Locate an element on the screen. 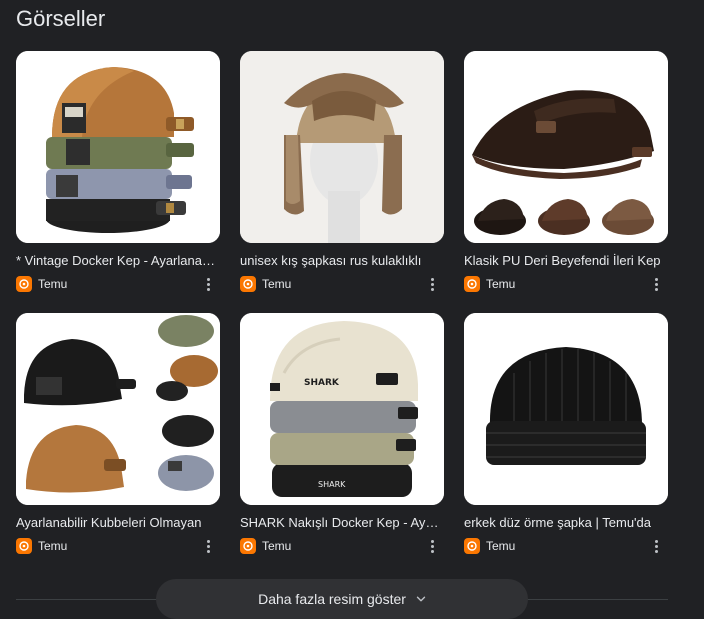 This screenshot has width=704, height=619. result-caption: unisex kış şapkası rus kulaklıklı is located at coordinates (340, 261).